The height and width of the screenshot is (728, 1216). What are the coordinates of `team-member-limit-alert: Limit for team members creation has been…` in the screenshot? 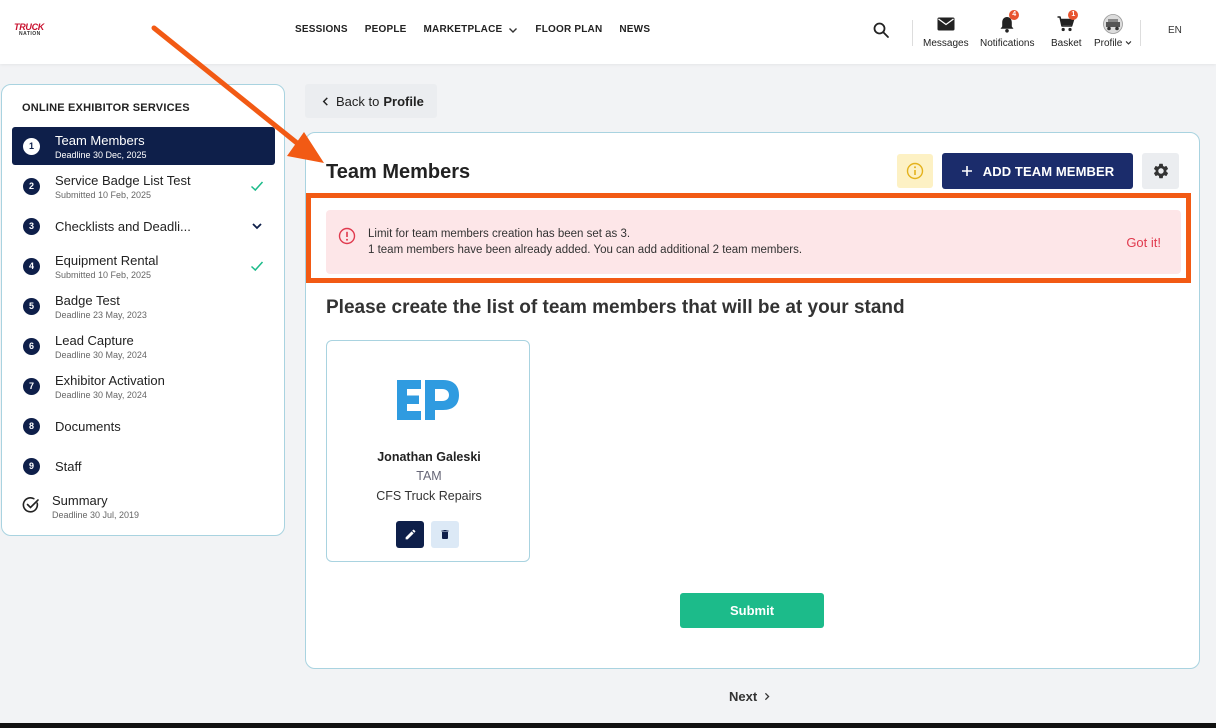 It's located at (753, 242).